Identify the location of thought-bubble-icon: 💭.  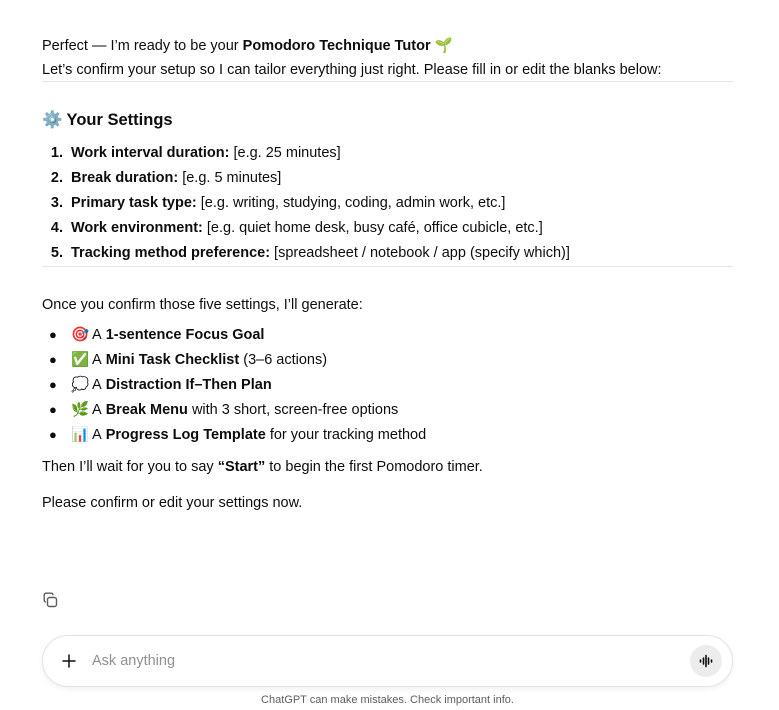
(80, 384).